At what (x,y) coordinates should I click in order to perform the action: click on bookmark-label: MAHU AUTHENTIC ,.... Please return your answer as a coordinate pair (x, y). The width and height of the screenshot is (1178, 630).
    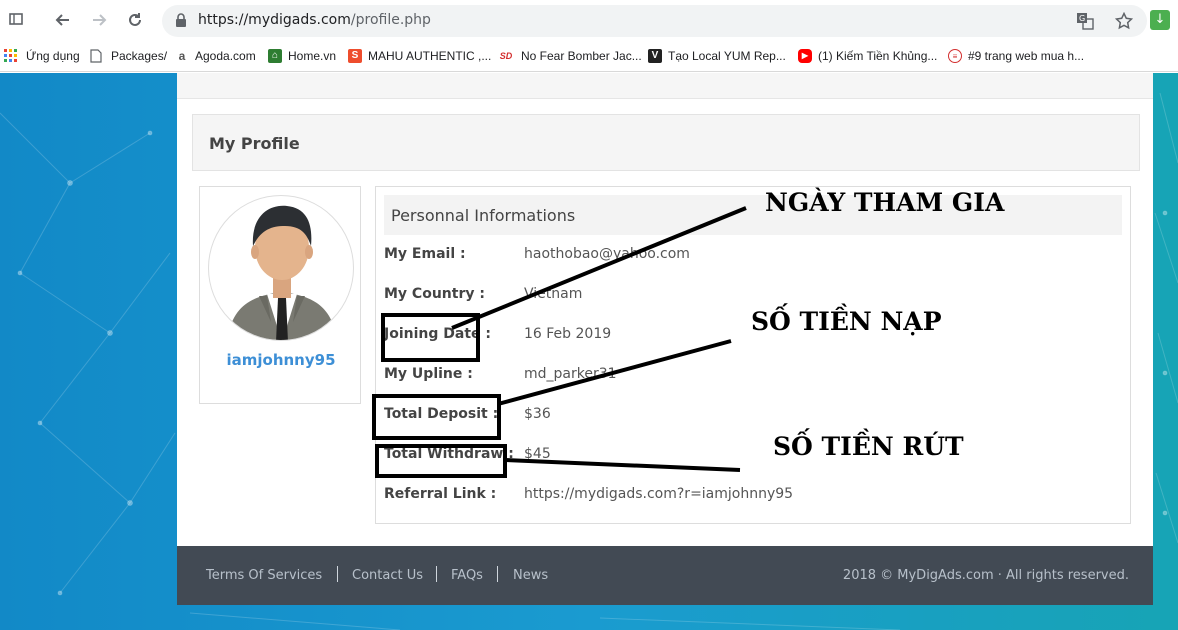
    Looking at the image, I should click on (430, 56).